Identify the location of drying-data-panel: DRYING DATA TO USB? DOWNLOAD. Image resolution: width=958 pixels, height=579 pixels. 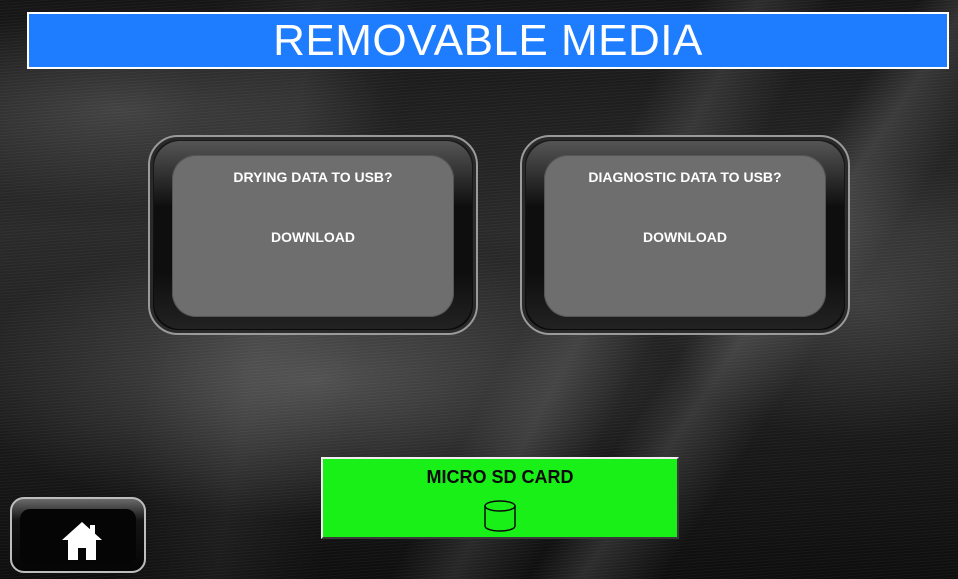
(313, 235).